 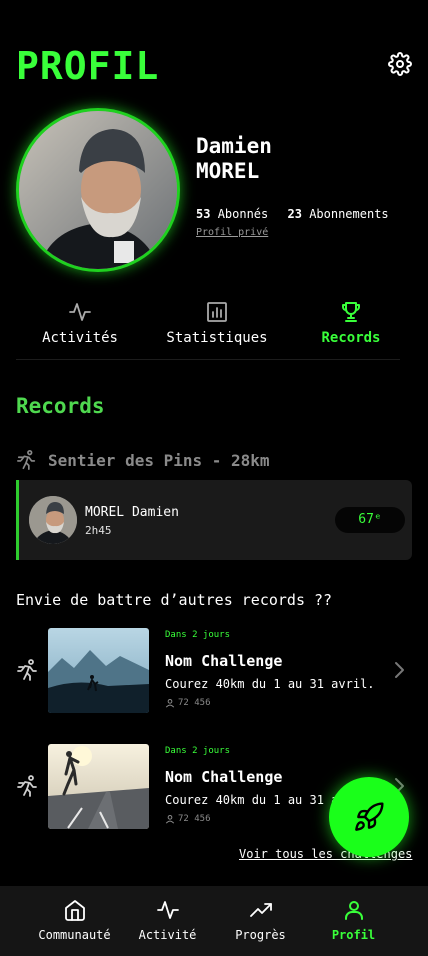 What do you see at coordinates (351, 338) in the screenshot?
I see `tab-label: Records` at bounding box center [351, 338].